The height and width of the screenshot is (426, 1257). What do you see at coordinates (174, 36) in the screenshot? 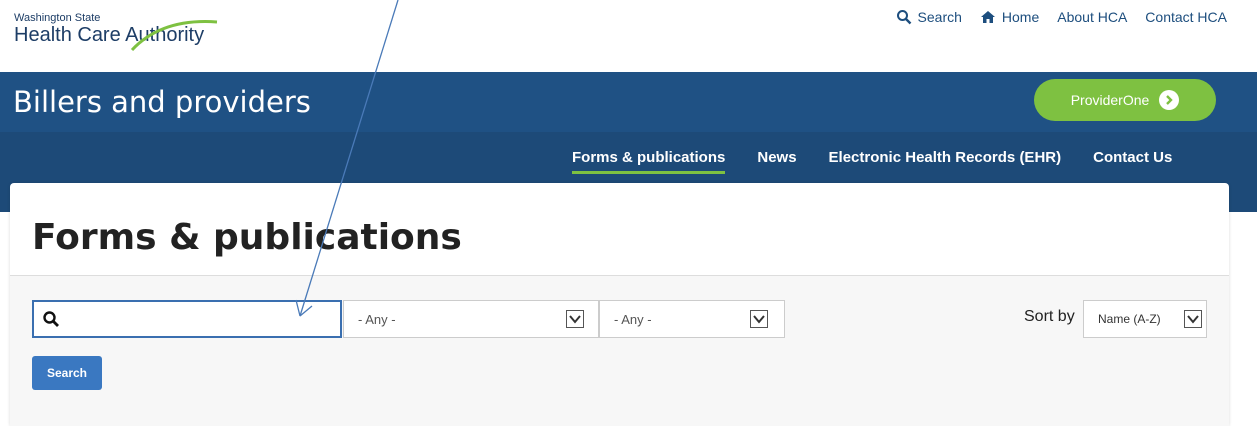
I see `logo-swoosh-icon` at bounding box center [174, 36].